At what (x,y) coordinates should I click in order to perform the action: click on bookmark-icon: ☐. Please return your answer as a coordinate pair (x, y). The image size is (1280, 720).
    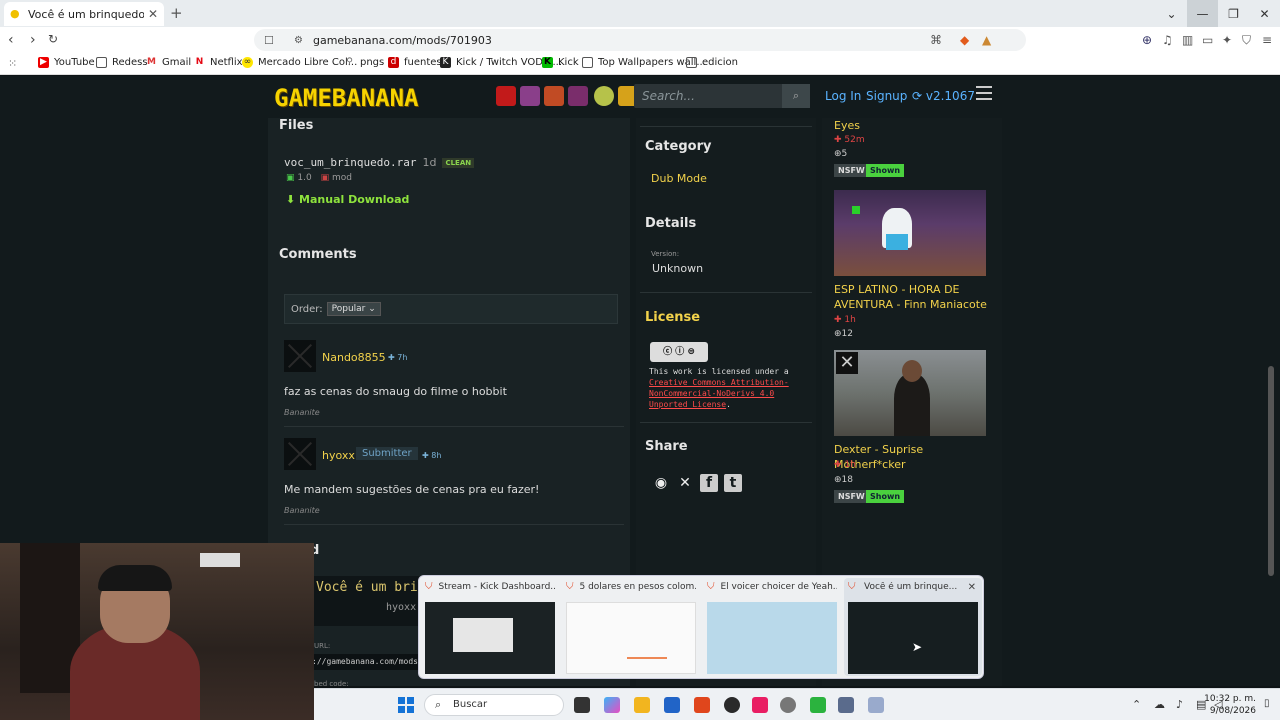
    Looking at the image, I should click on (271, 40).